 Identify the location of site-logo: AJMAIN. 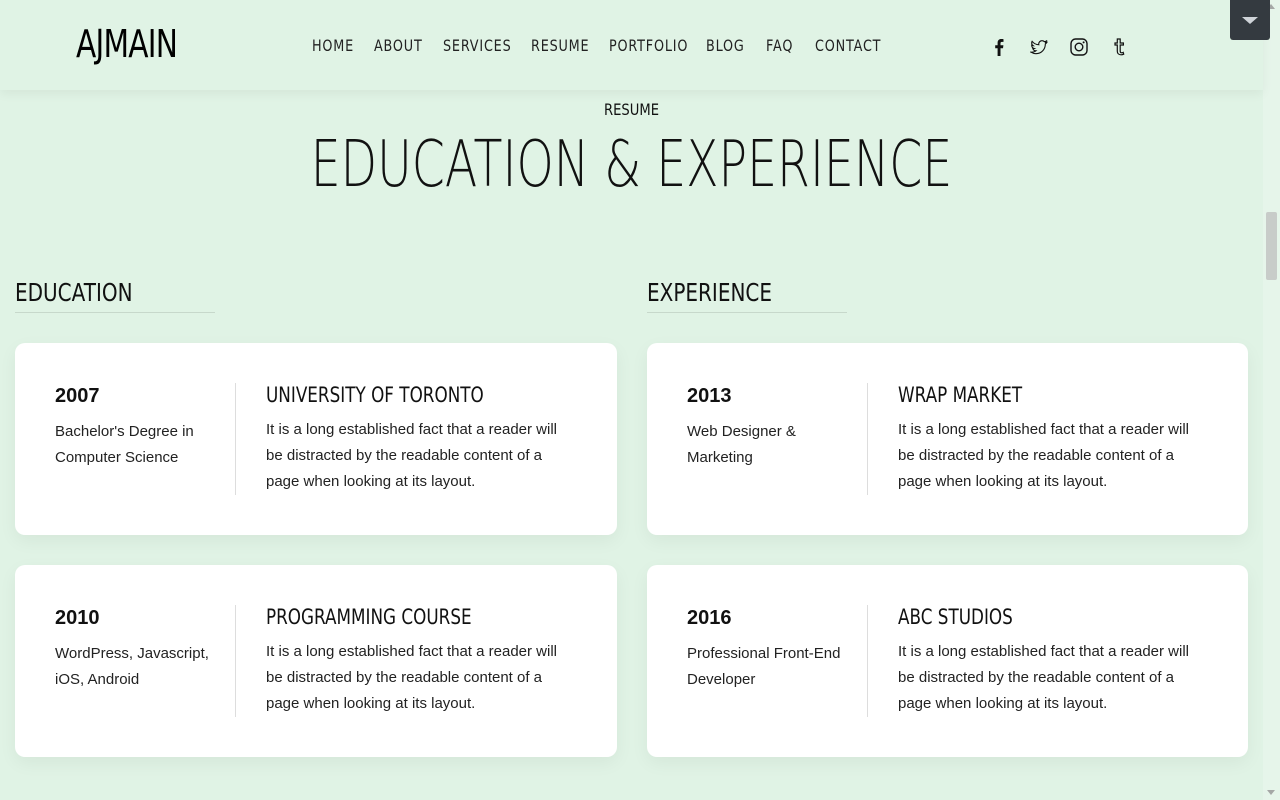
(127, 44).